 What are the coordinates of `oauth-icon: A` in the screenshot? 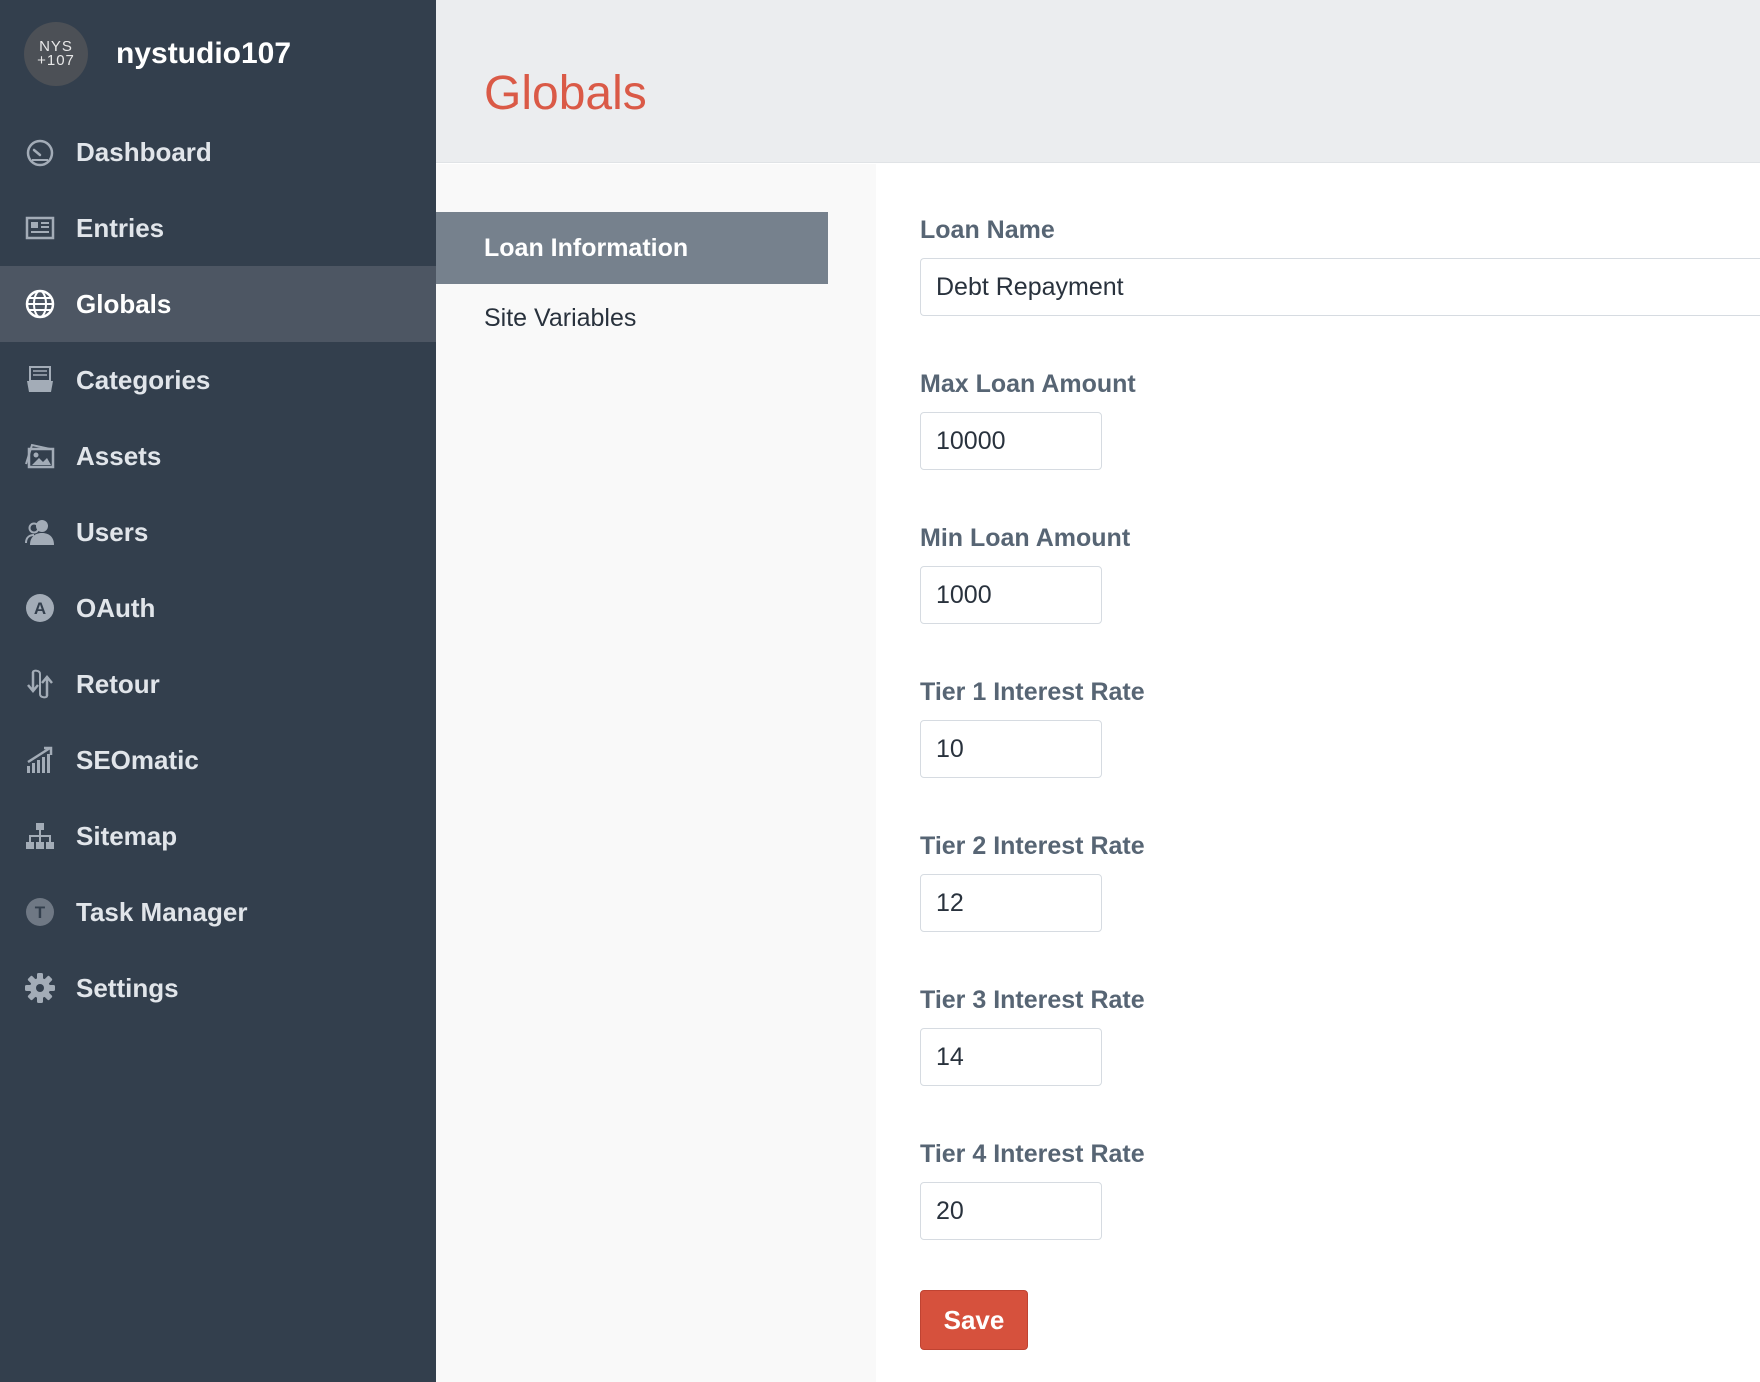 It's located at (40, 608).